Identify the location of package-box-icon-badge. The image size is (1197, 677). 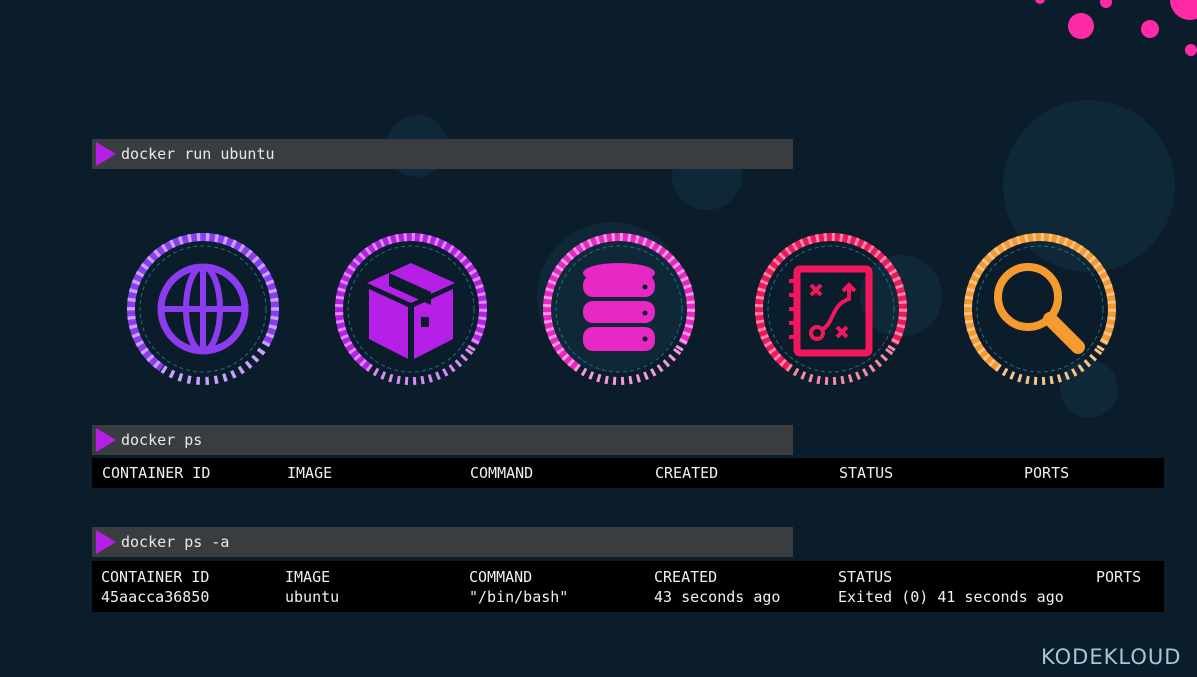
(411, 309).